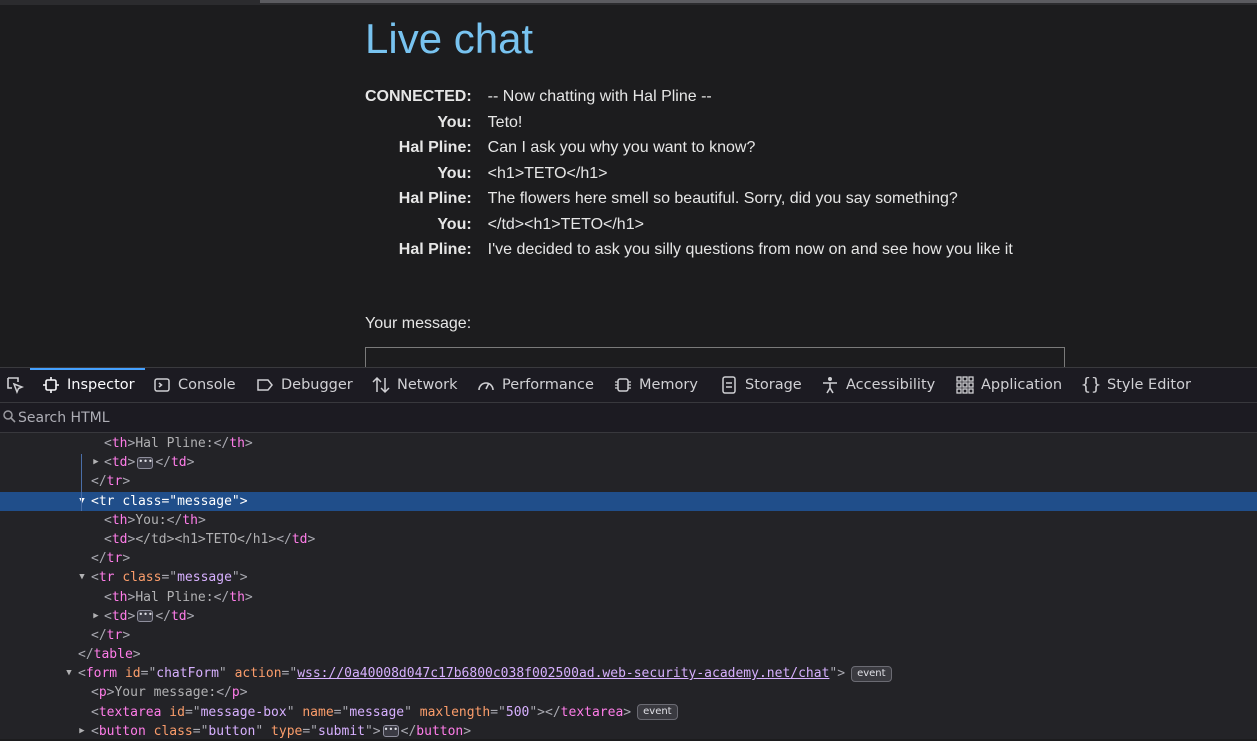 The width and height of the screenshot is (1257, 741). I want to click on attr-value: chatForm, so click(187, 674).